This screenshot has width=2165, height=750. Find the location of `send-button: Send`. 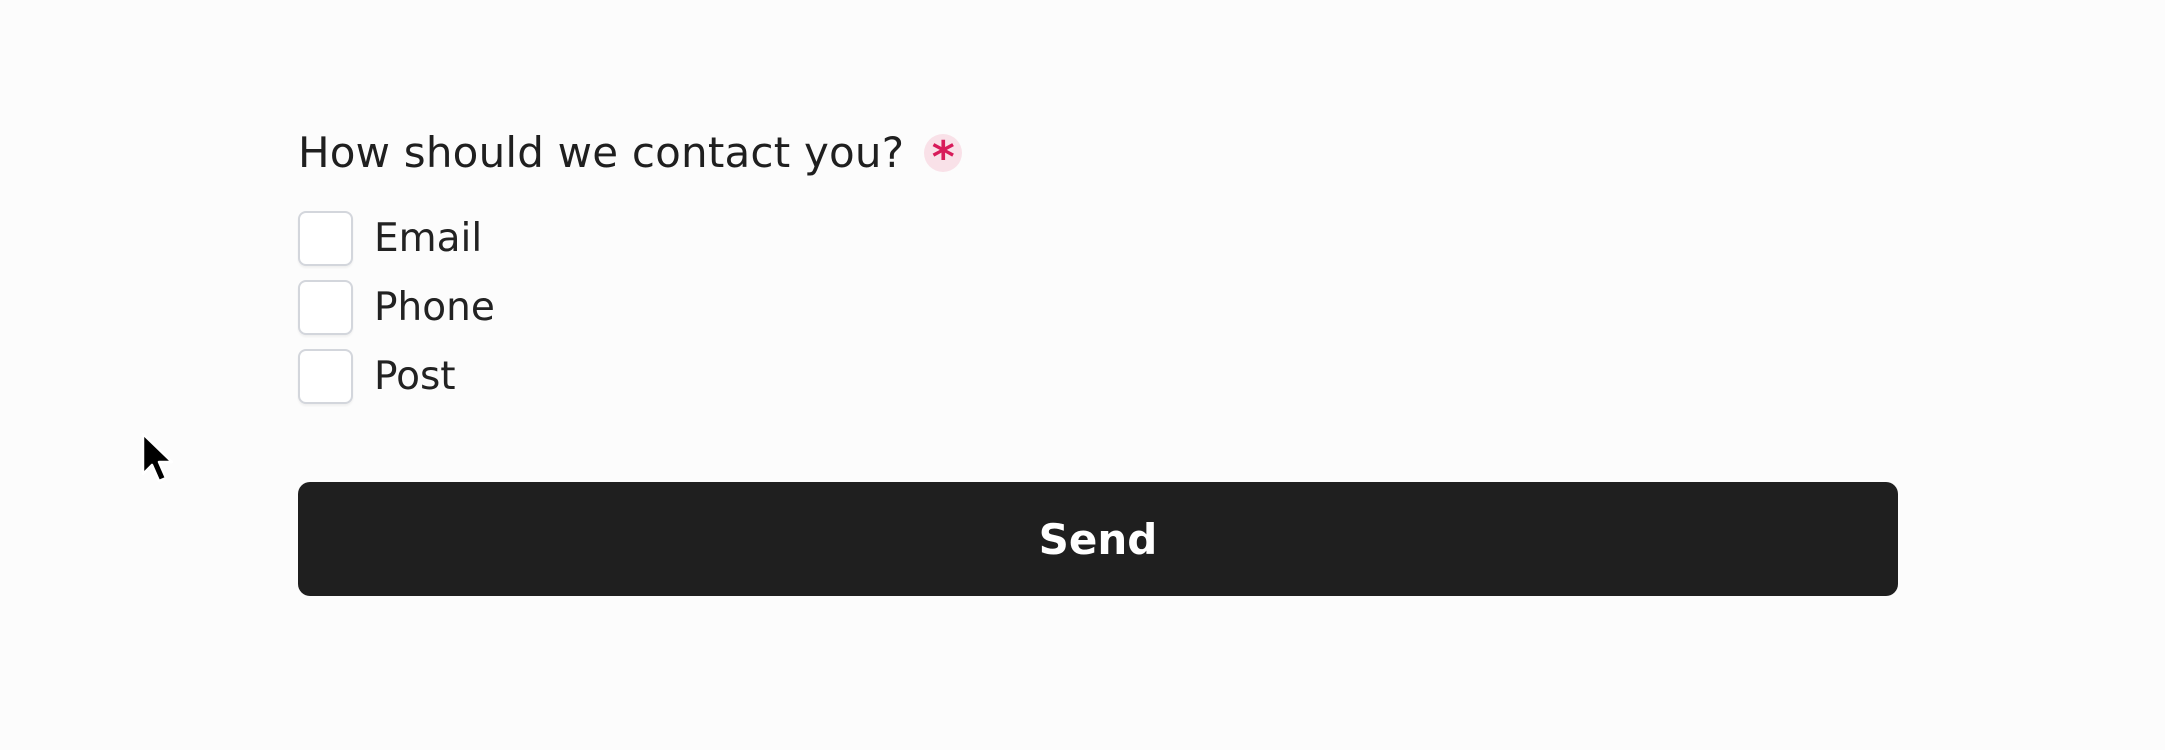

send-button: Send is located at coordinates (1098, 539).